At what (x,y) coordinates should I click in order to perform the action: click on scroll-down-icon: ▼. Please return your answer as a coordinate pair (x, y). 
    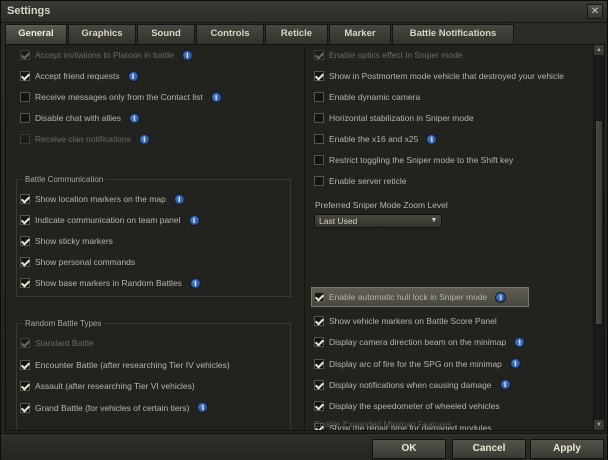
    Looking at the image, I should click on (599, 425).